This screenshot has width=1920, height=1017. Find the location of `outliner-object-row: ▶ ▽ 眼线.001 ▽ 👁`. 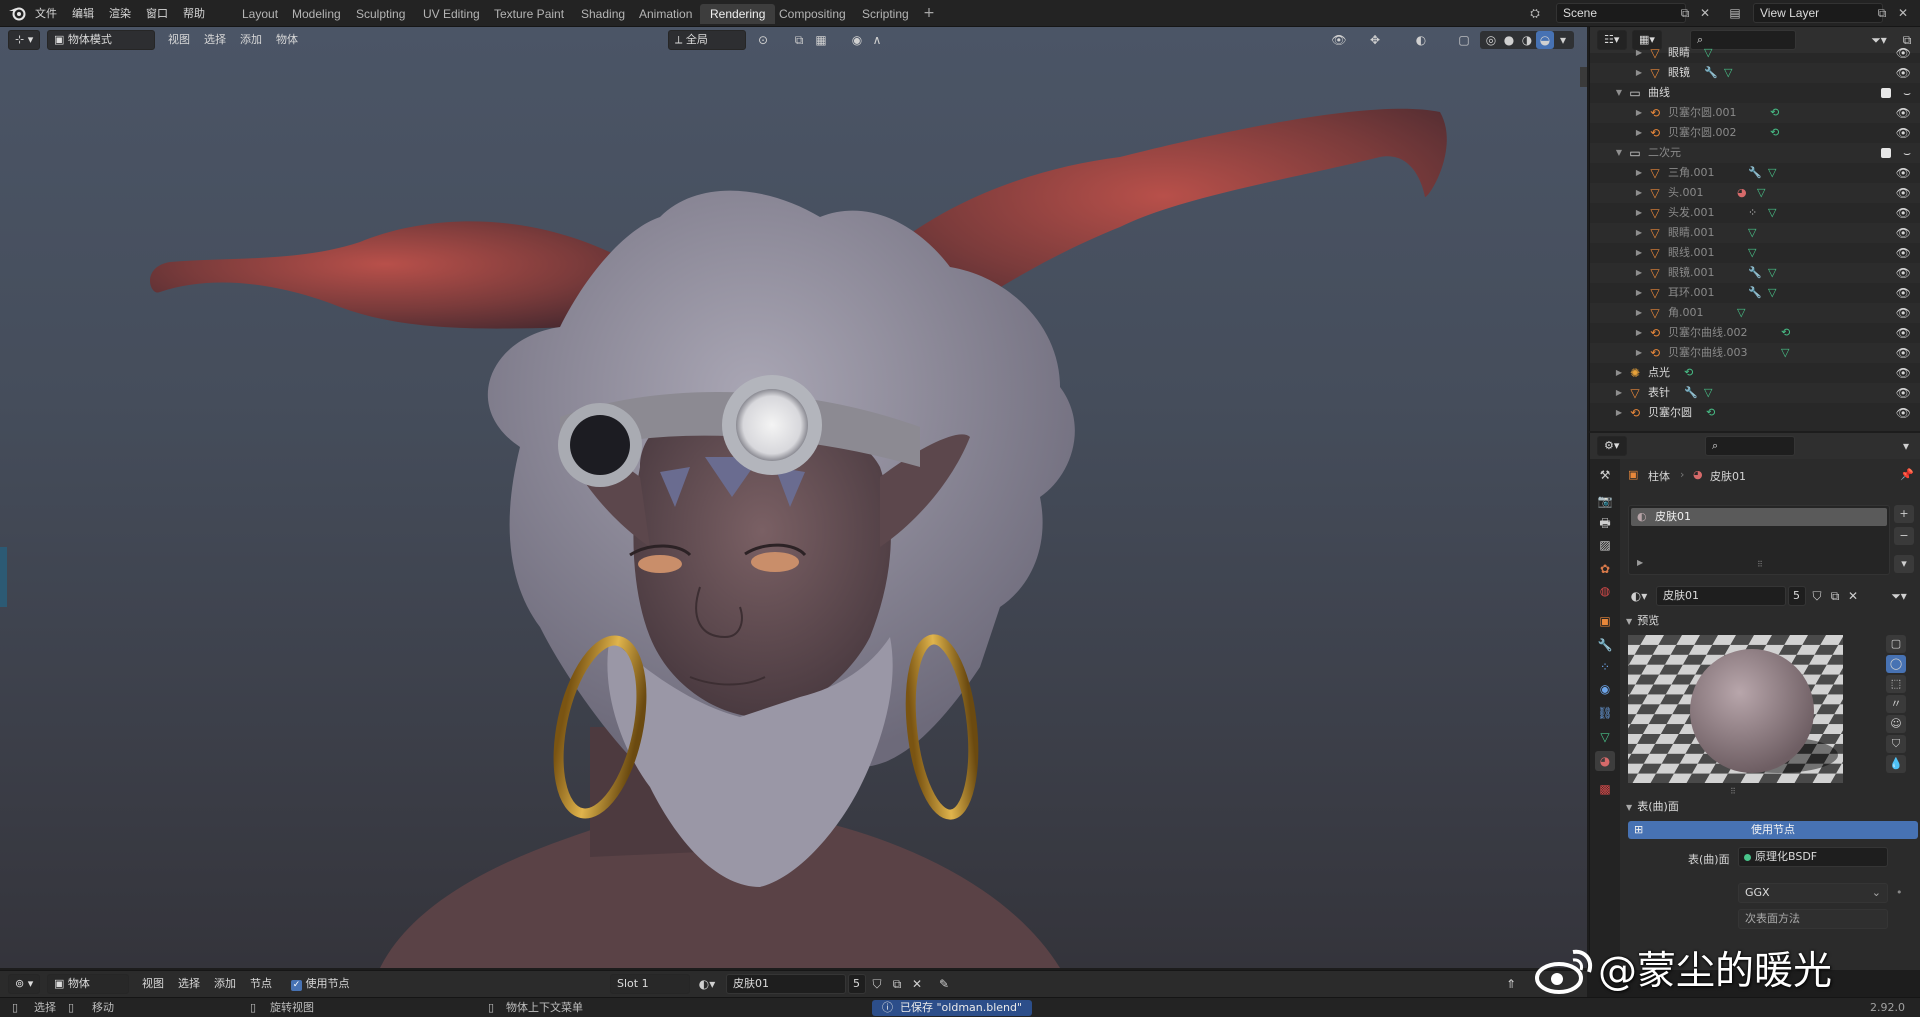

outliner-object-row: ▶ ▽ 眼线.001 ▽ 👁 is located at coordinates (1755, 253).